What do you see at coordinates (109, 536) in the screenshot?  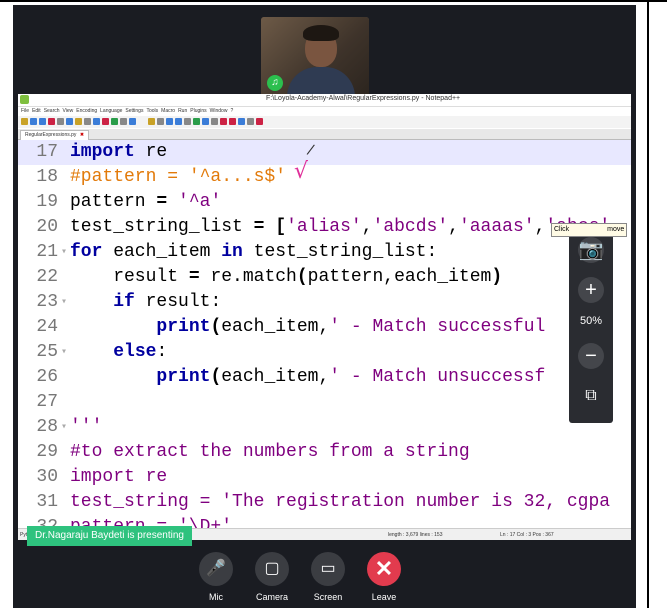 I see `presenter-banner: Dr.Nagaraju Baydeti is presenting` at bounding box center [109, 536].